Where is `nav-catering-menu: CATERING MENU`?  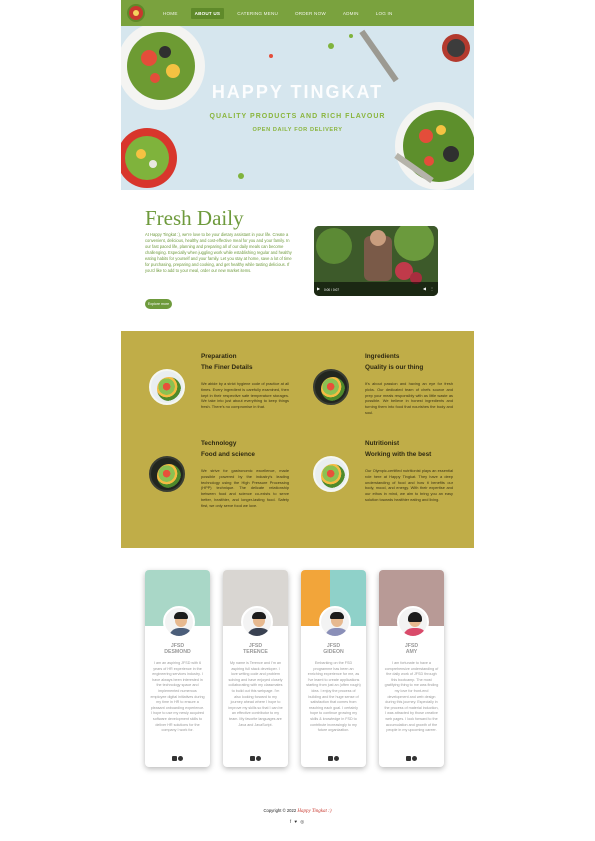 nav-catering-menu: CATERING MENU is located at coordinates (257, 13).